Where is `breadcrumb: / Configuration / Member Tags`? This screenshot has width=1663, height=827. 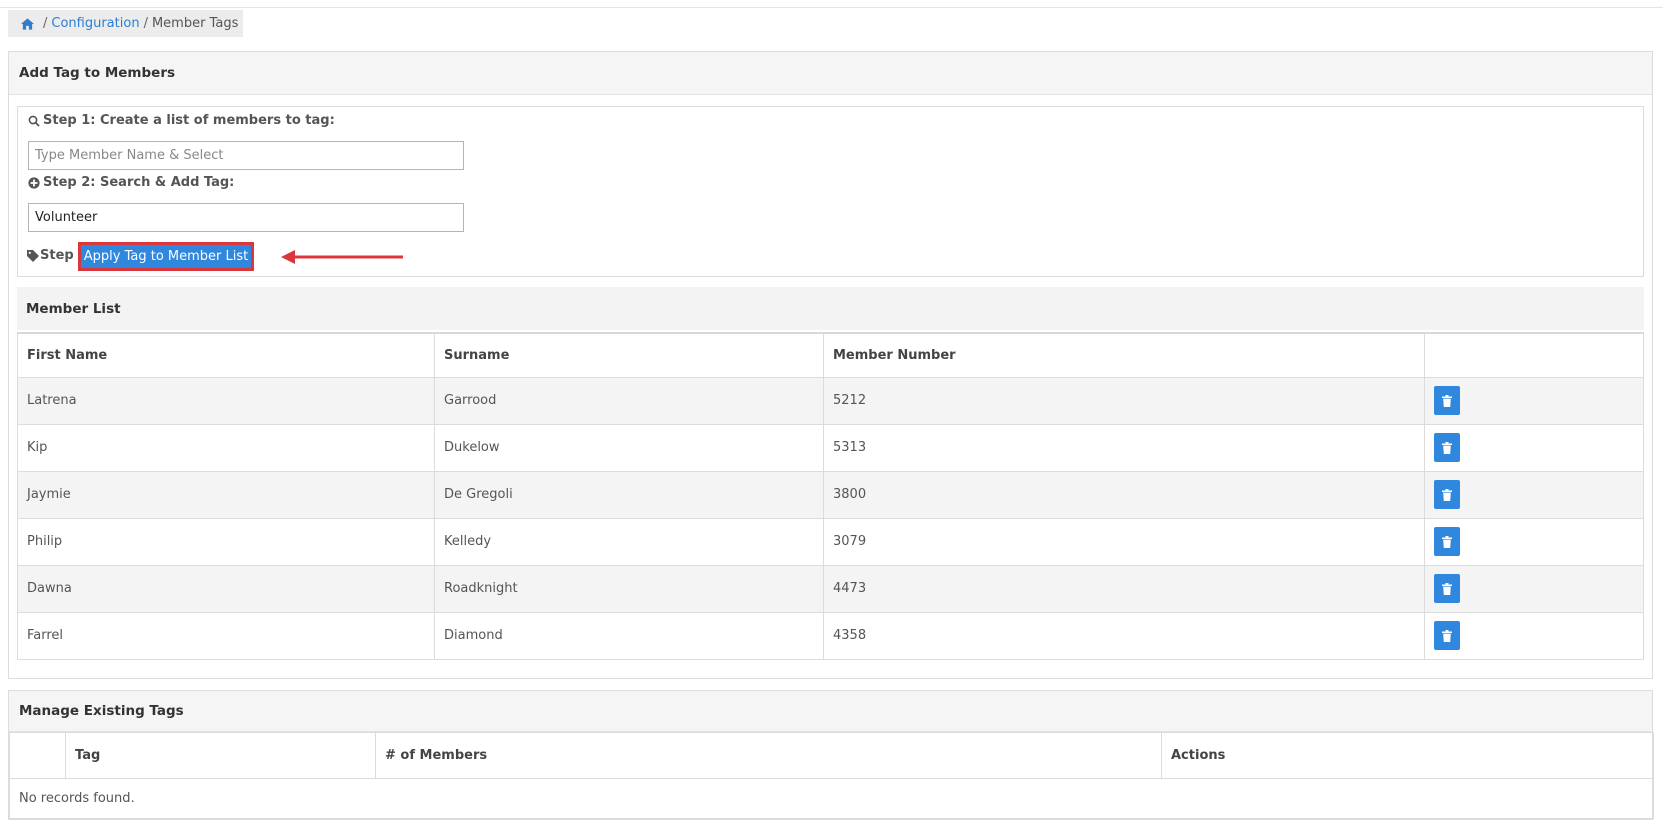 breadcrumb: / Configuration / Member Tags is located at coordinates (125, 23).